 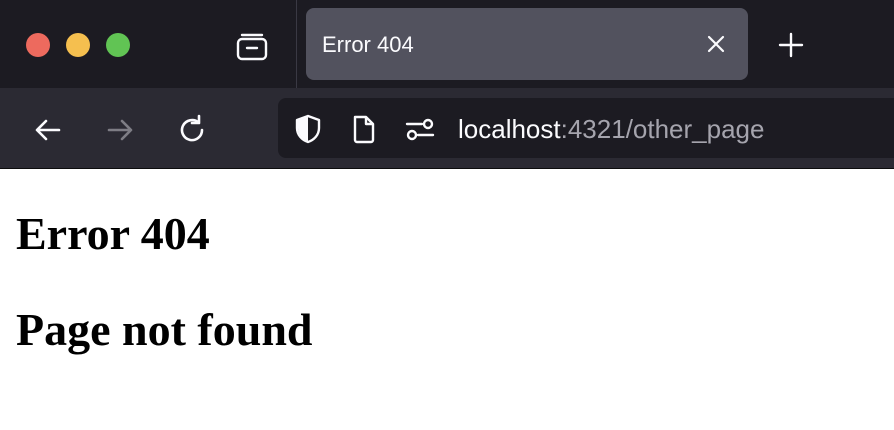 I want to click on url-path: :4321/other_page, so click(x=662, y=129).